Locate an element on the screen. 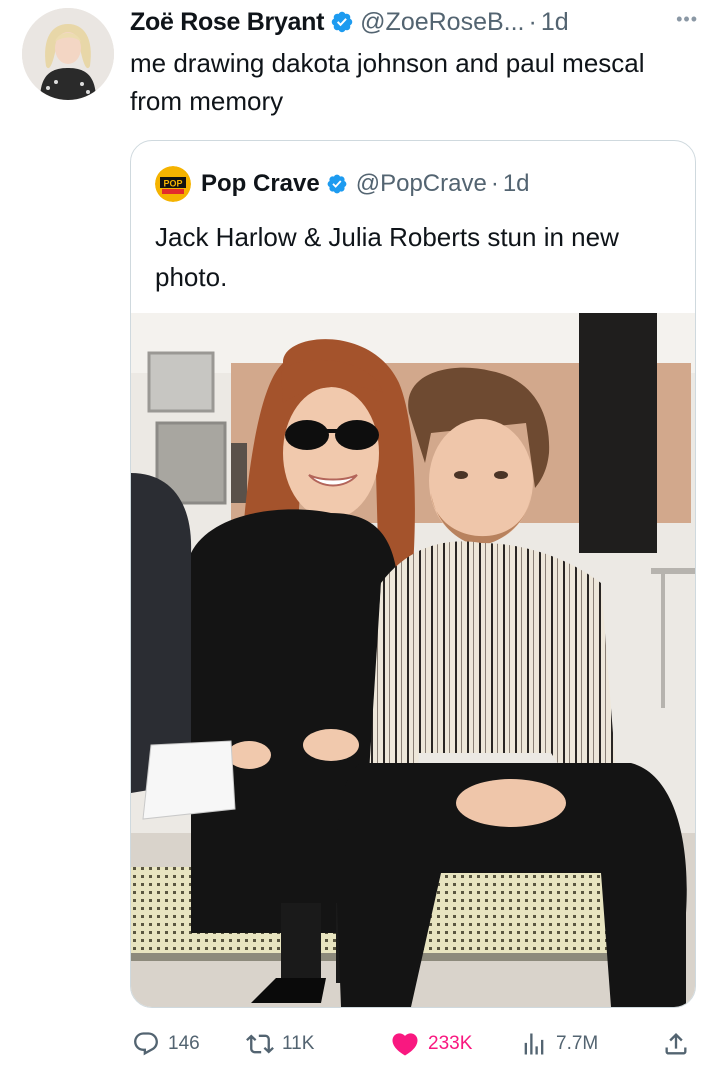 The height and width of the screenshot is (1074, 720). analytics-icon is located at coordinates (534, 1044).